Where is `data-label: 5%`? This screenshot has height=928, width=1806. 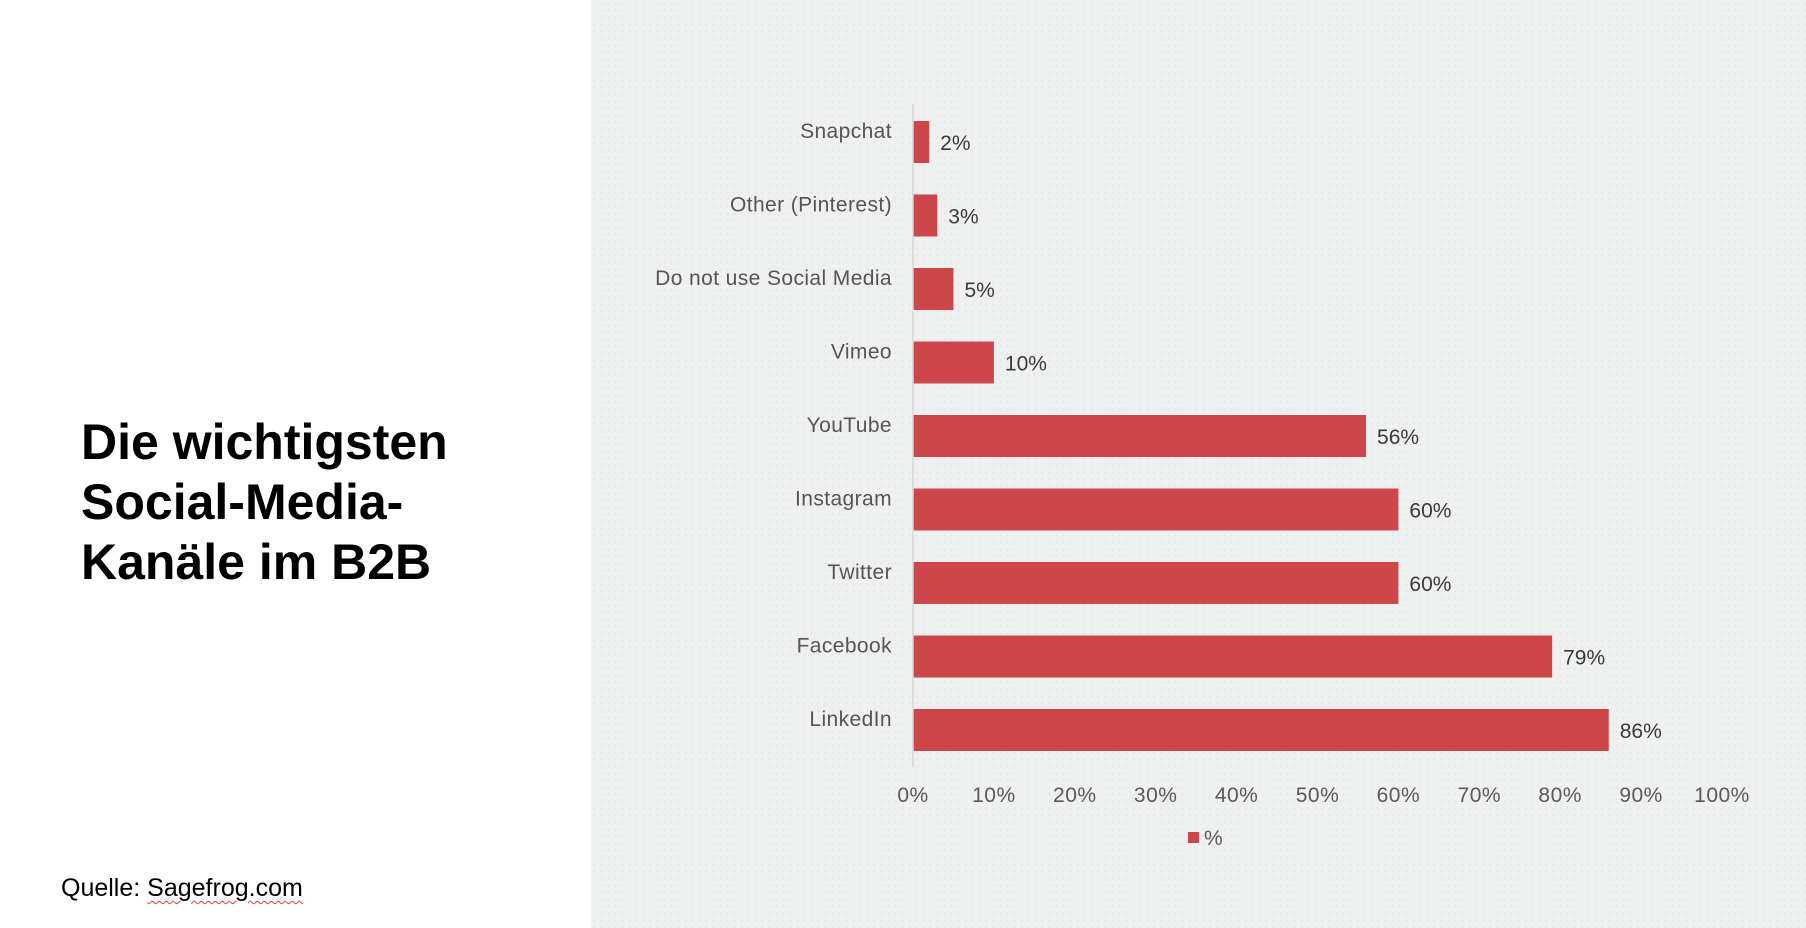 data-label: 5% is located at coordinates (979, 290).